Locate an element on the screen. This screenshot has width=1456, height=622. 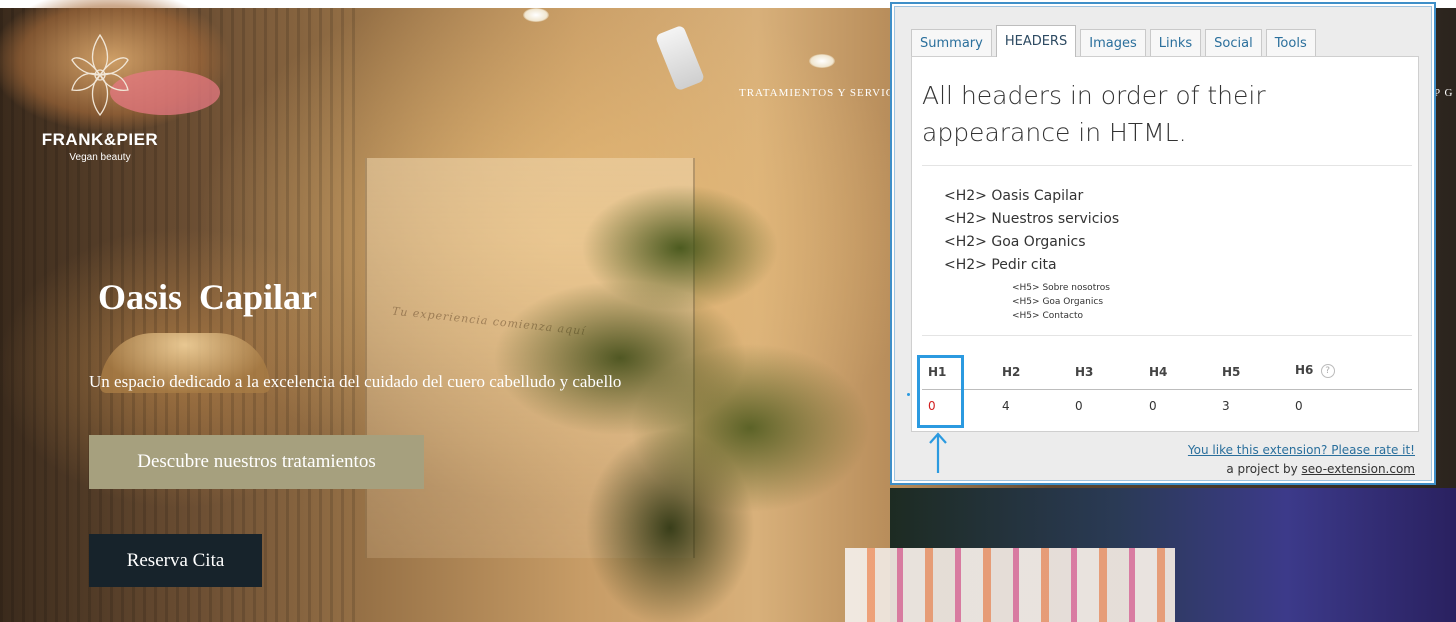
header-item-sub: <H5> Goa Organics is located at coordinates (1065, 302).